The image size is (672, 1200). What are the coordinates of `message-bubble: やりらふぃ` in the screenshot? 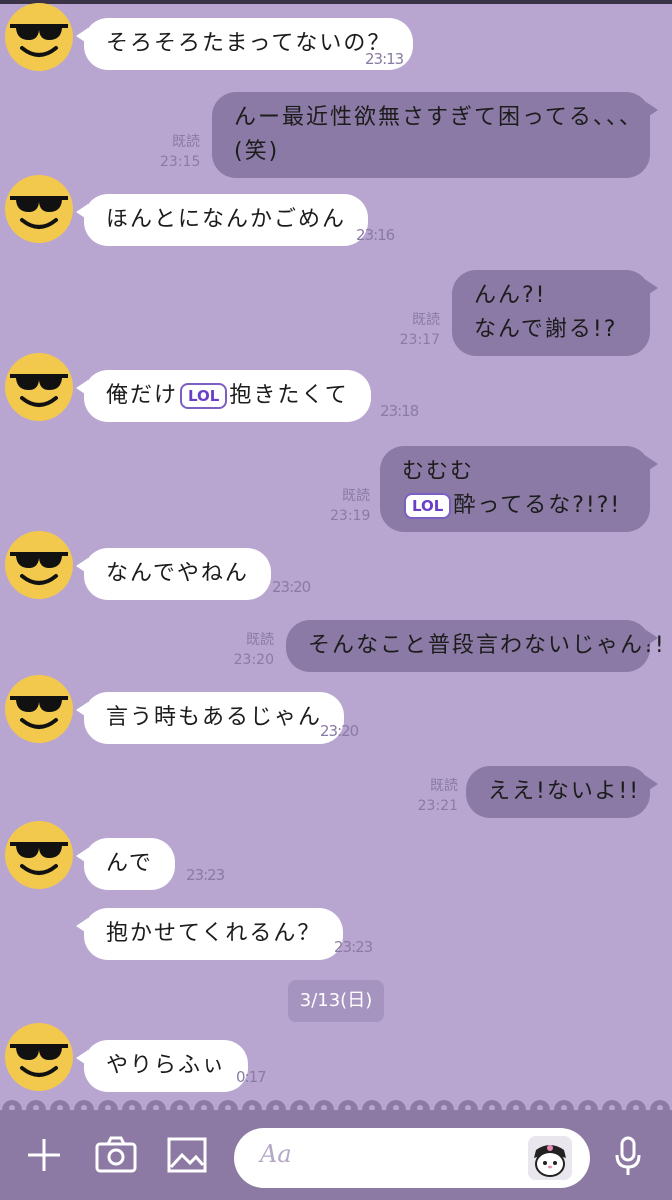 It's located at (162, 1066).